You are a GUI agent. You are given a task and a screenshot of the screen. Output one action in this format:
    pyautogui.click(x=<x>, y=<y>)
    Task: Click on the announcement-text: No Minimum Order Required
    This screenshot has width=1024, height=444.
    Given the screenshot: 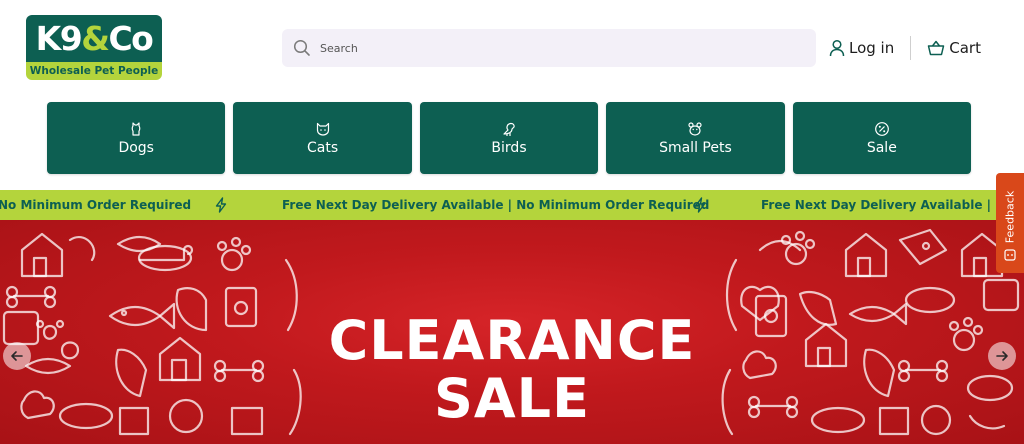 What is the action you would take?
    pyautogui.click(x=96, y=205)
    